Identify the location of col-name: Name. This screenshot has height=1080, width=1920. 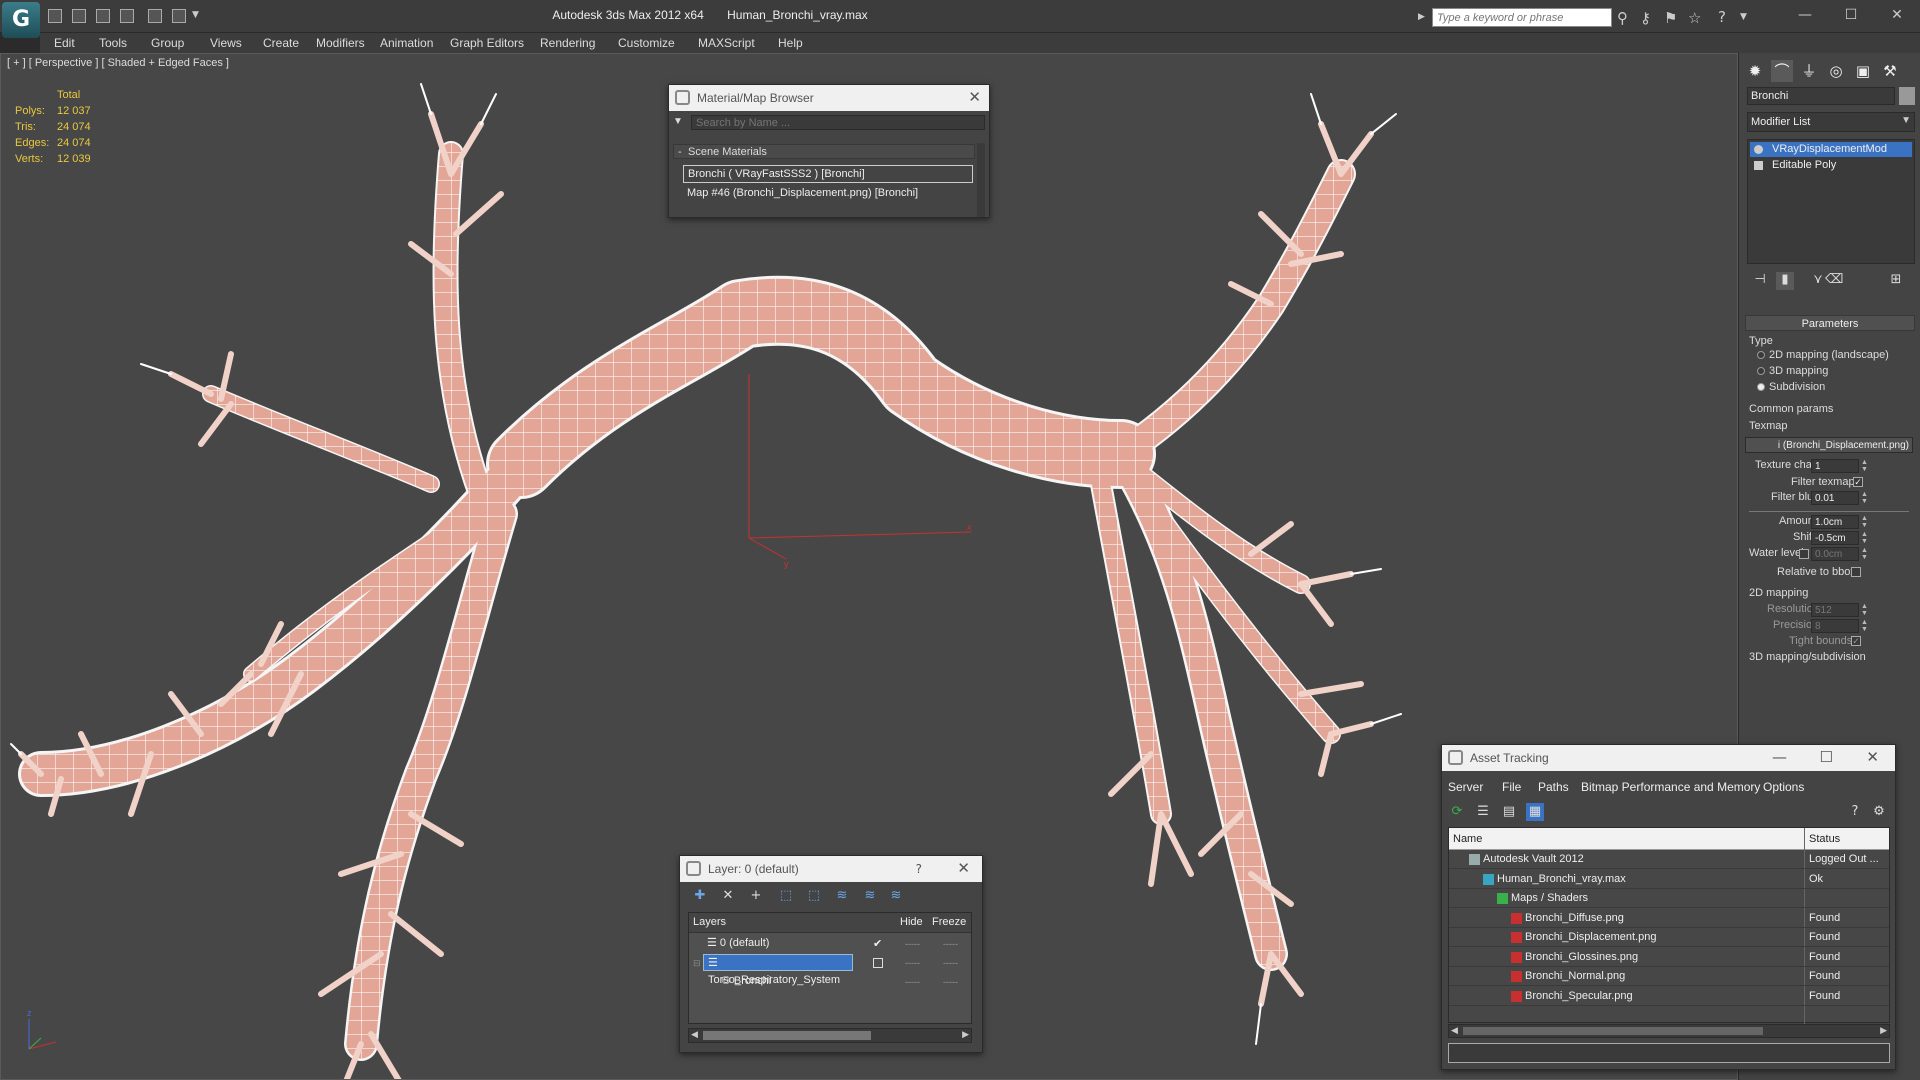
(1467, 839).